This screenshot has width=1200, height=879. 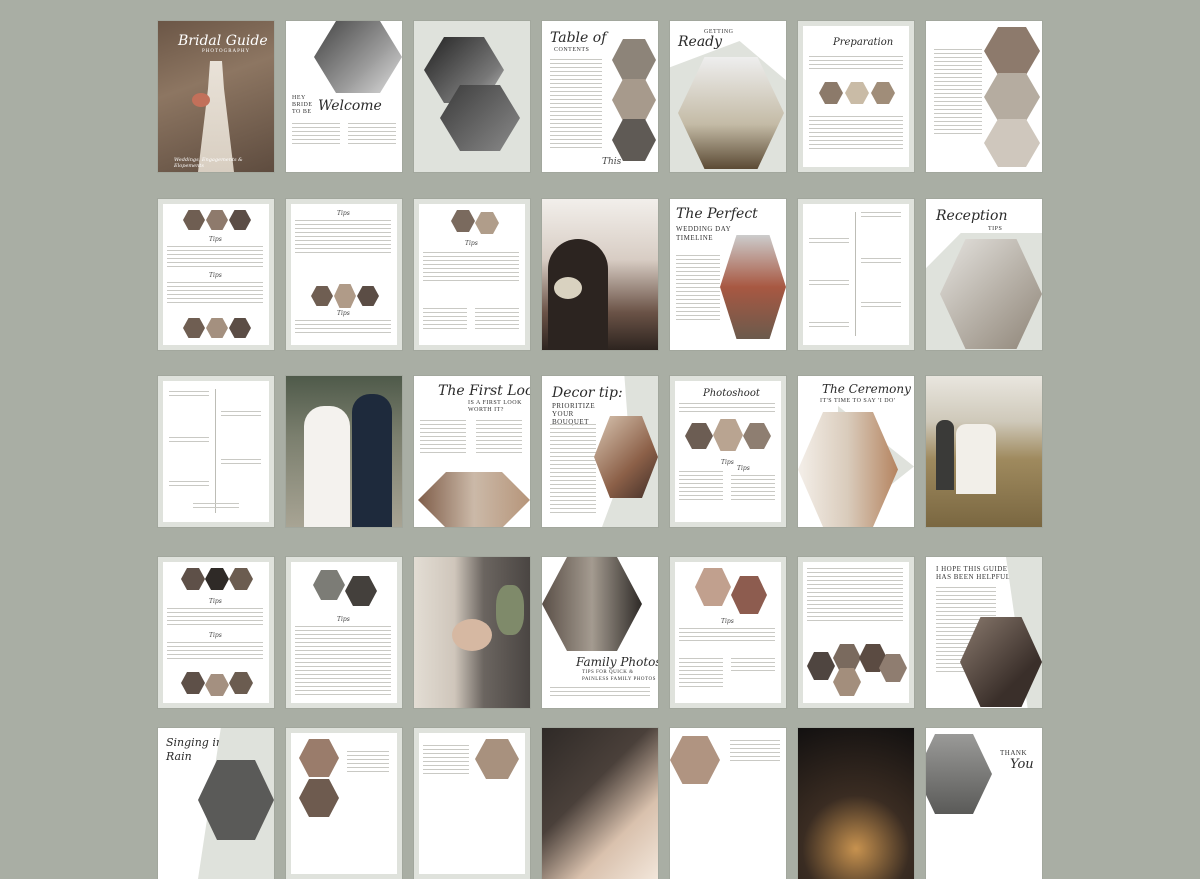 I want to click on page-thank-you: THANK You, so click(x=984, y=803).